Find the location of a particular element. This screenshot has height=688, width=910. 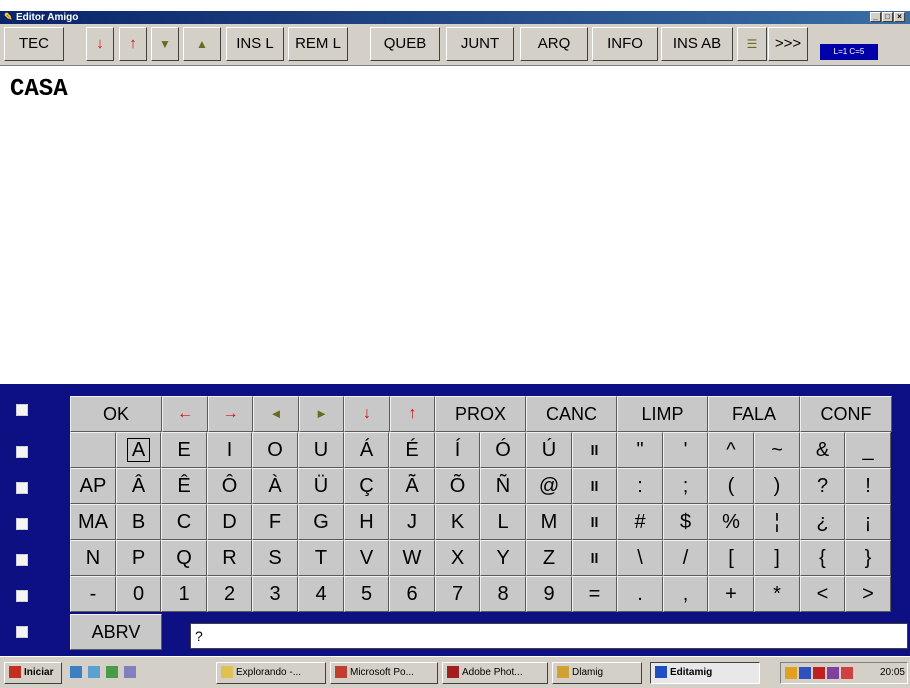

ok-key: OK is located at coordinates (116, 414).